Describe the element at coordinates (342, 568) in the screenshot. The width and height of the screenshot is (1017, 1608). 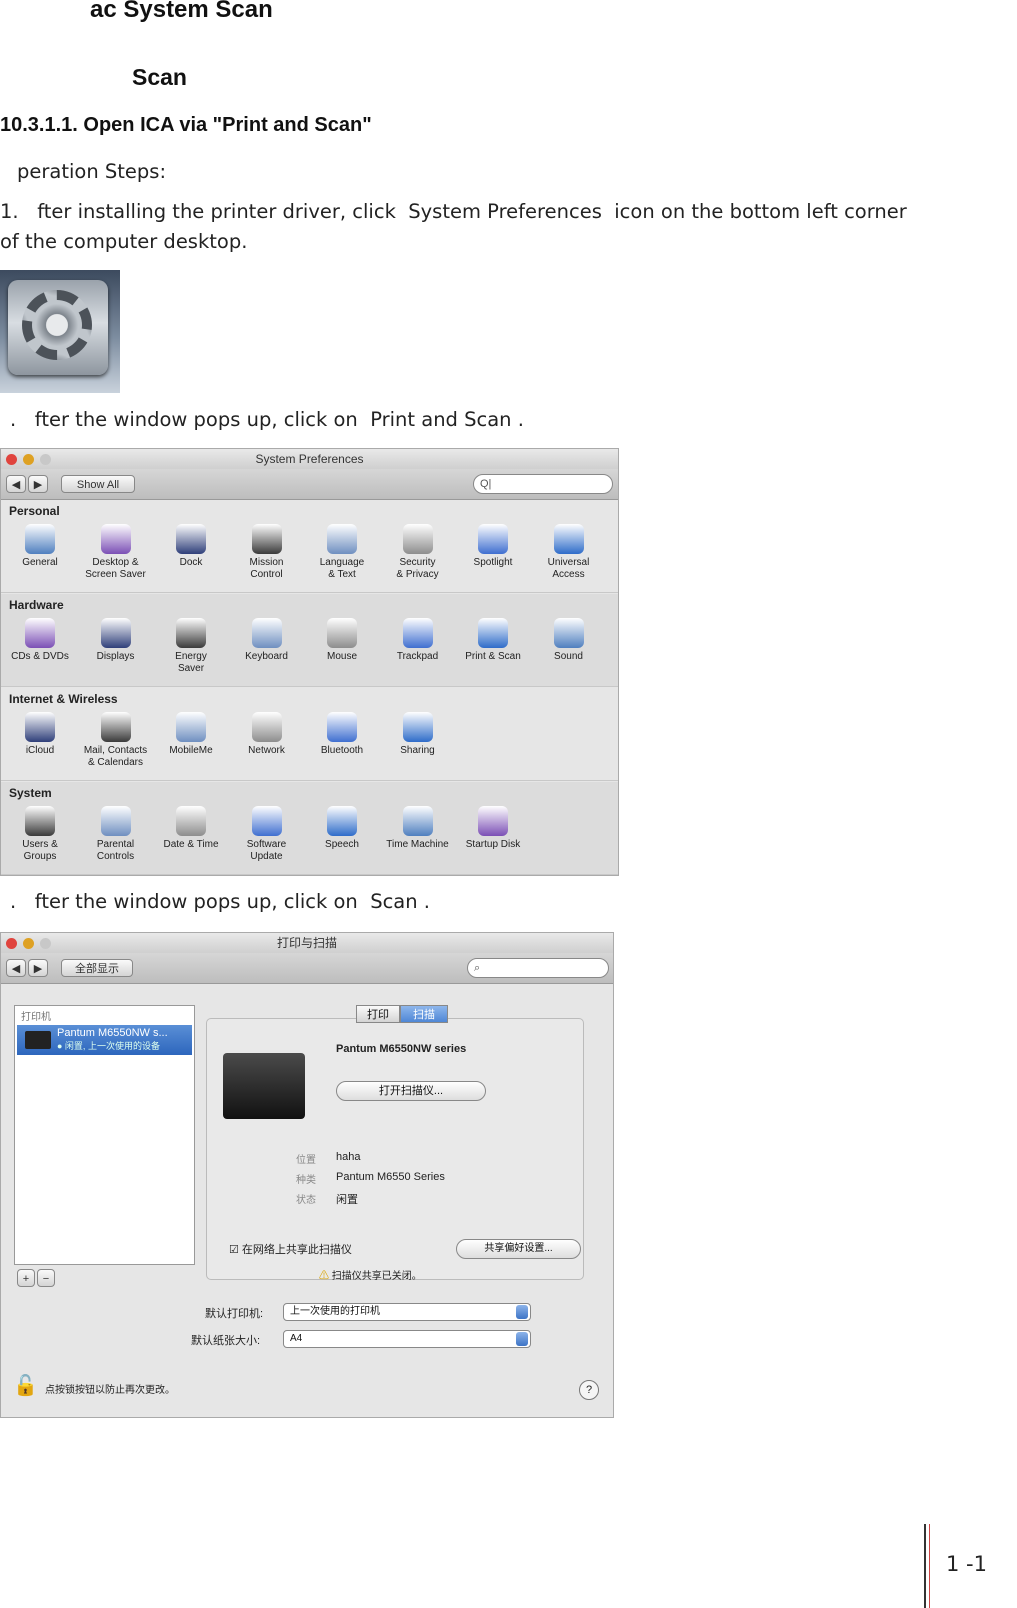
I see `pref-item-label: Language & Text` at that location.